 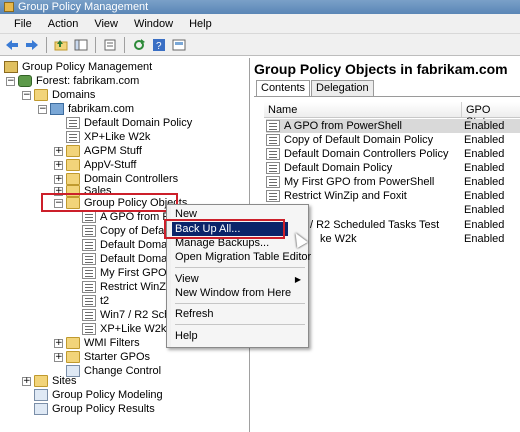 What do you see at coordinates (117, 137) in the screenshot?
I see `tree-label: XP+Like W2k` at bounding box center [117, 137].